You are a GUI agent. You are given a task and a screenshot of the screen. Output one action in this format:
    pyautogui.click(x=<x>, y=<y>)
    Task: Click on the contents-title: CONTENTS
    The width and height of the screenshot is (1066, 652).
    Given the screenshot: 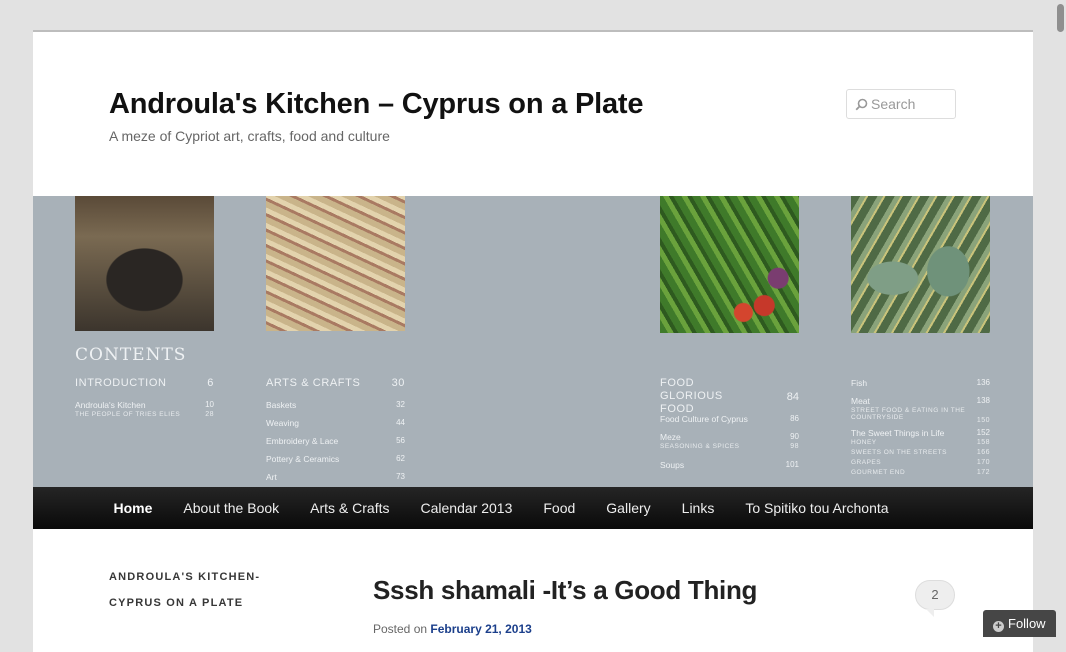 What is the action you would take?
    pyautogui.click(x=131, y=355)
    